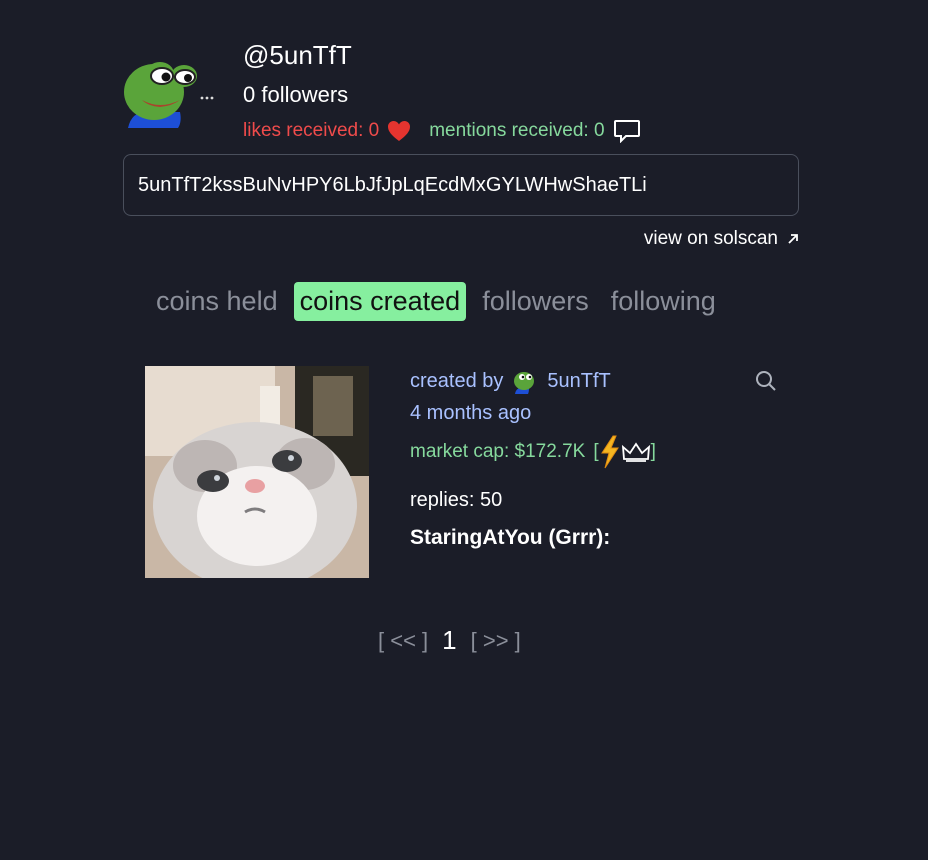  Describe the element at coordinates (524, 383) in the screenshot. I see `creator-avatar` at that location.